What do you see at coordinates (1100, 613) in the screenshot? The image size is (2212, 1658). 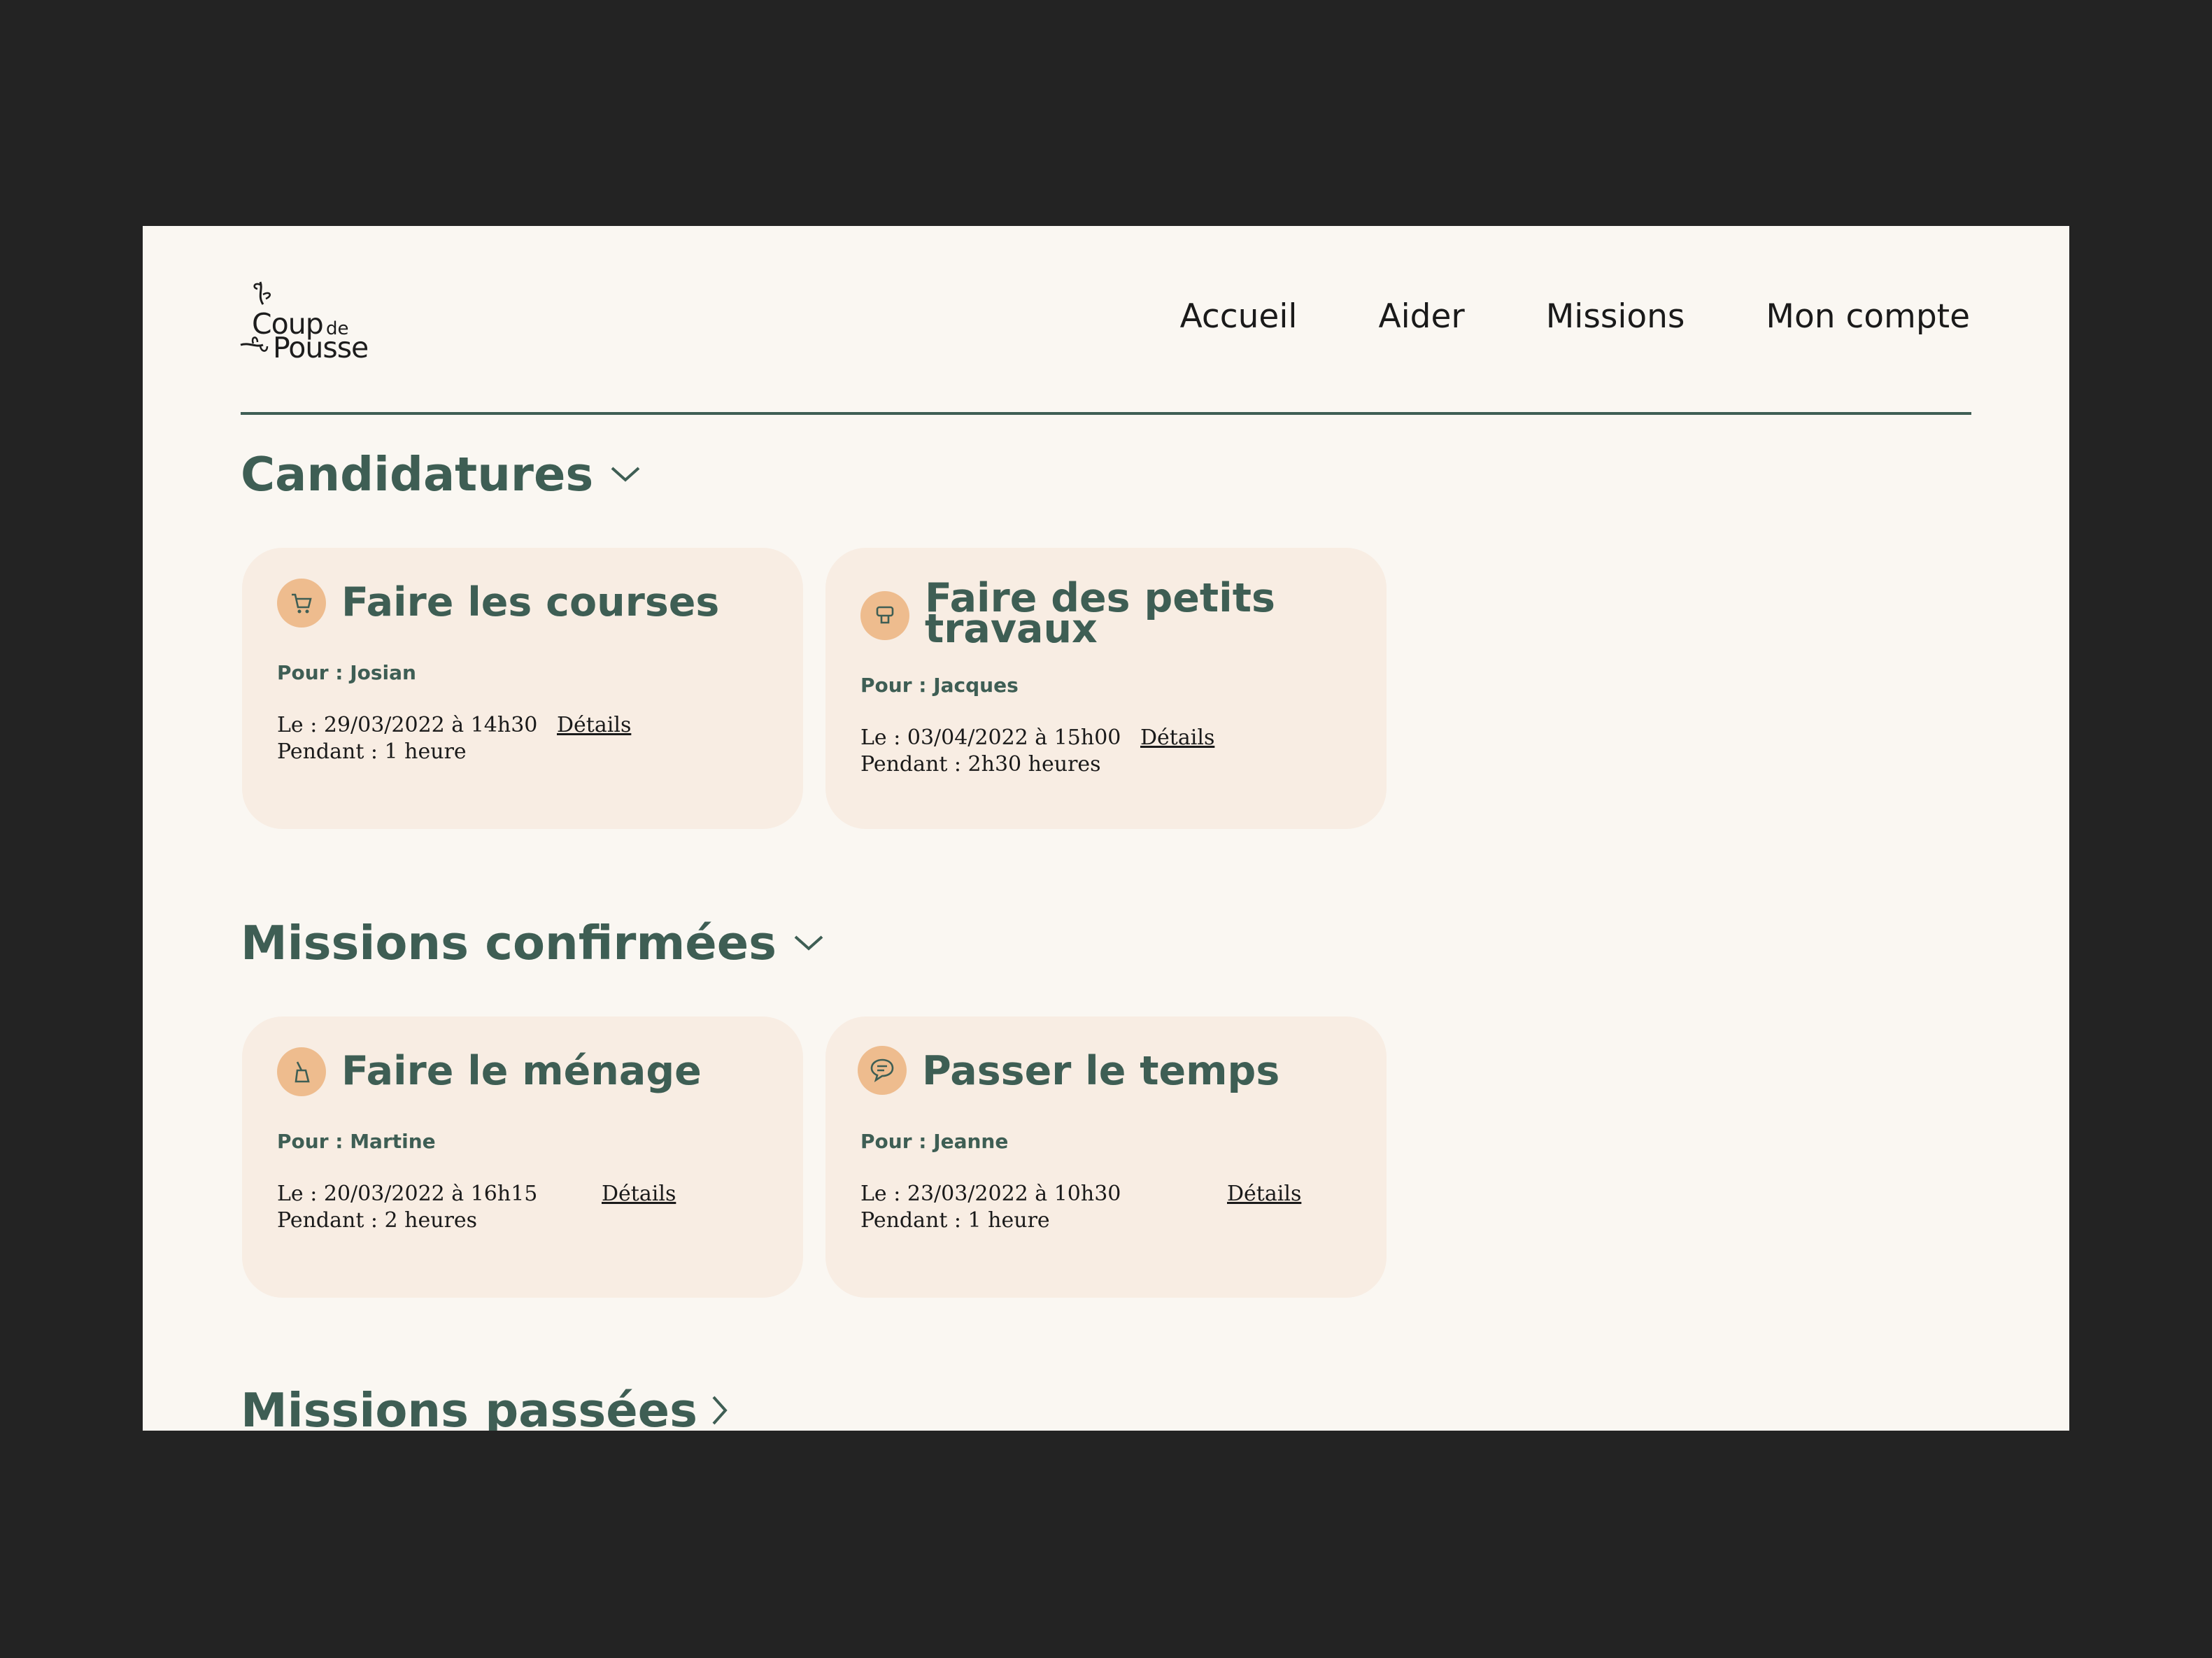 I see `card-title: Faire des petits travaux` at bounding box center [1100, 613].